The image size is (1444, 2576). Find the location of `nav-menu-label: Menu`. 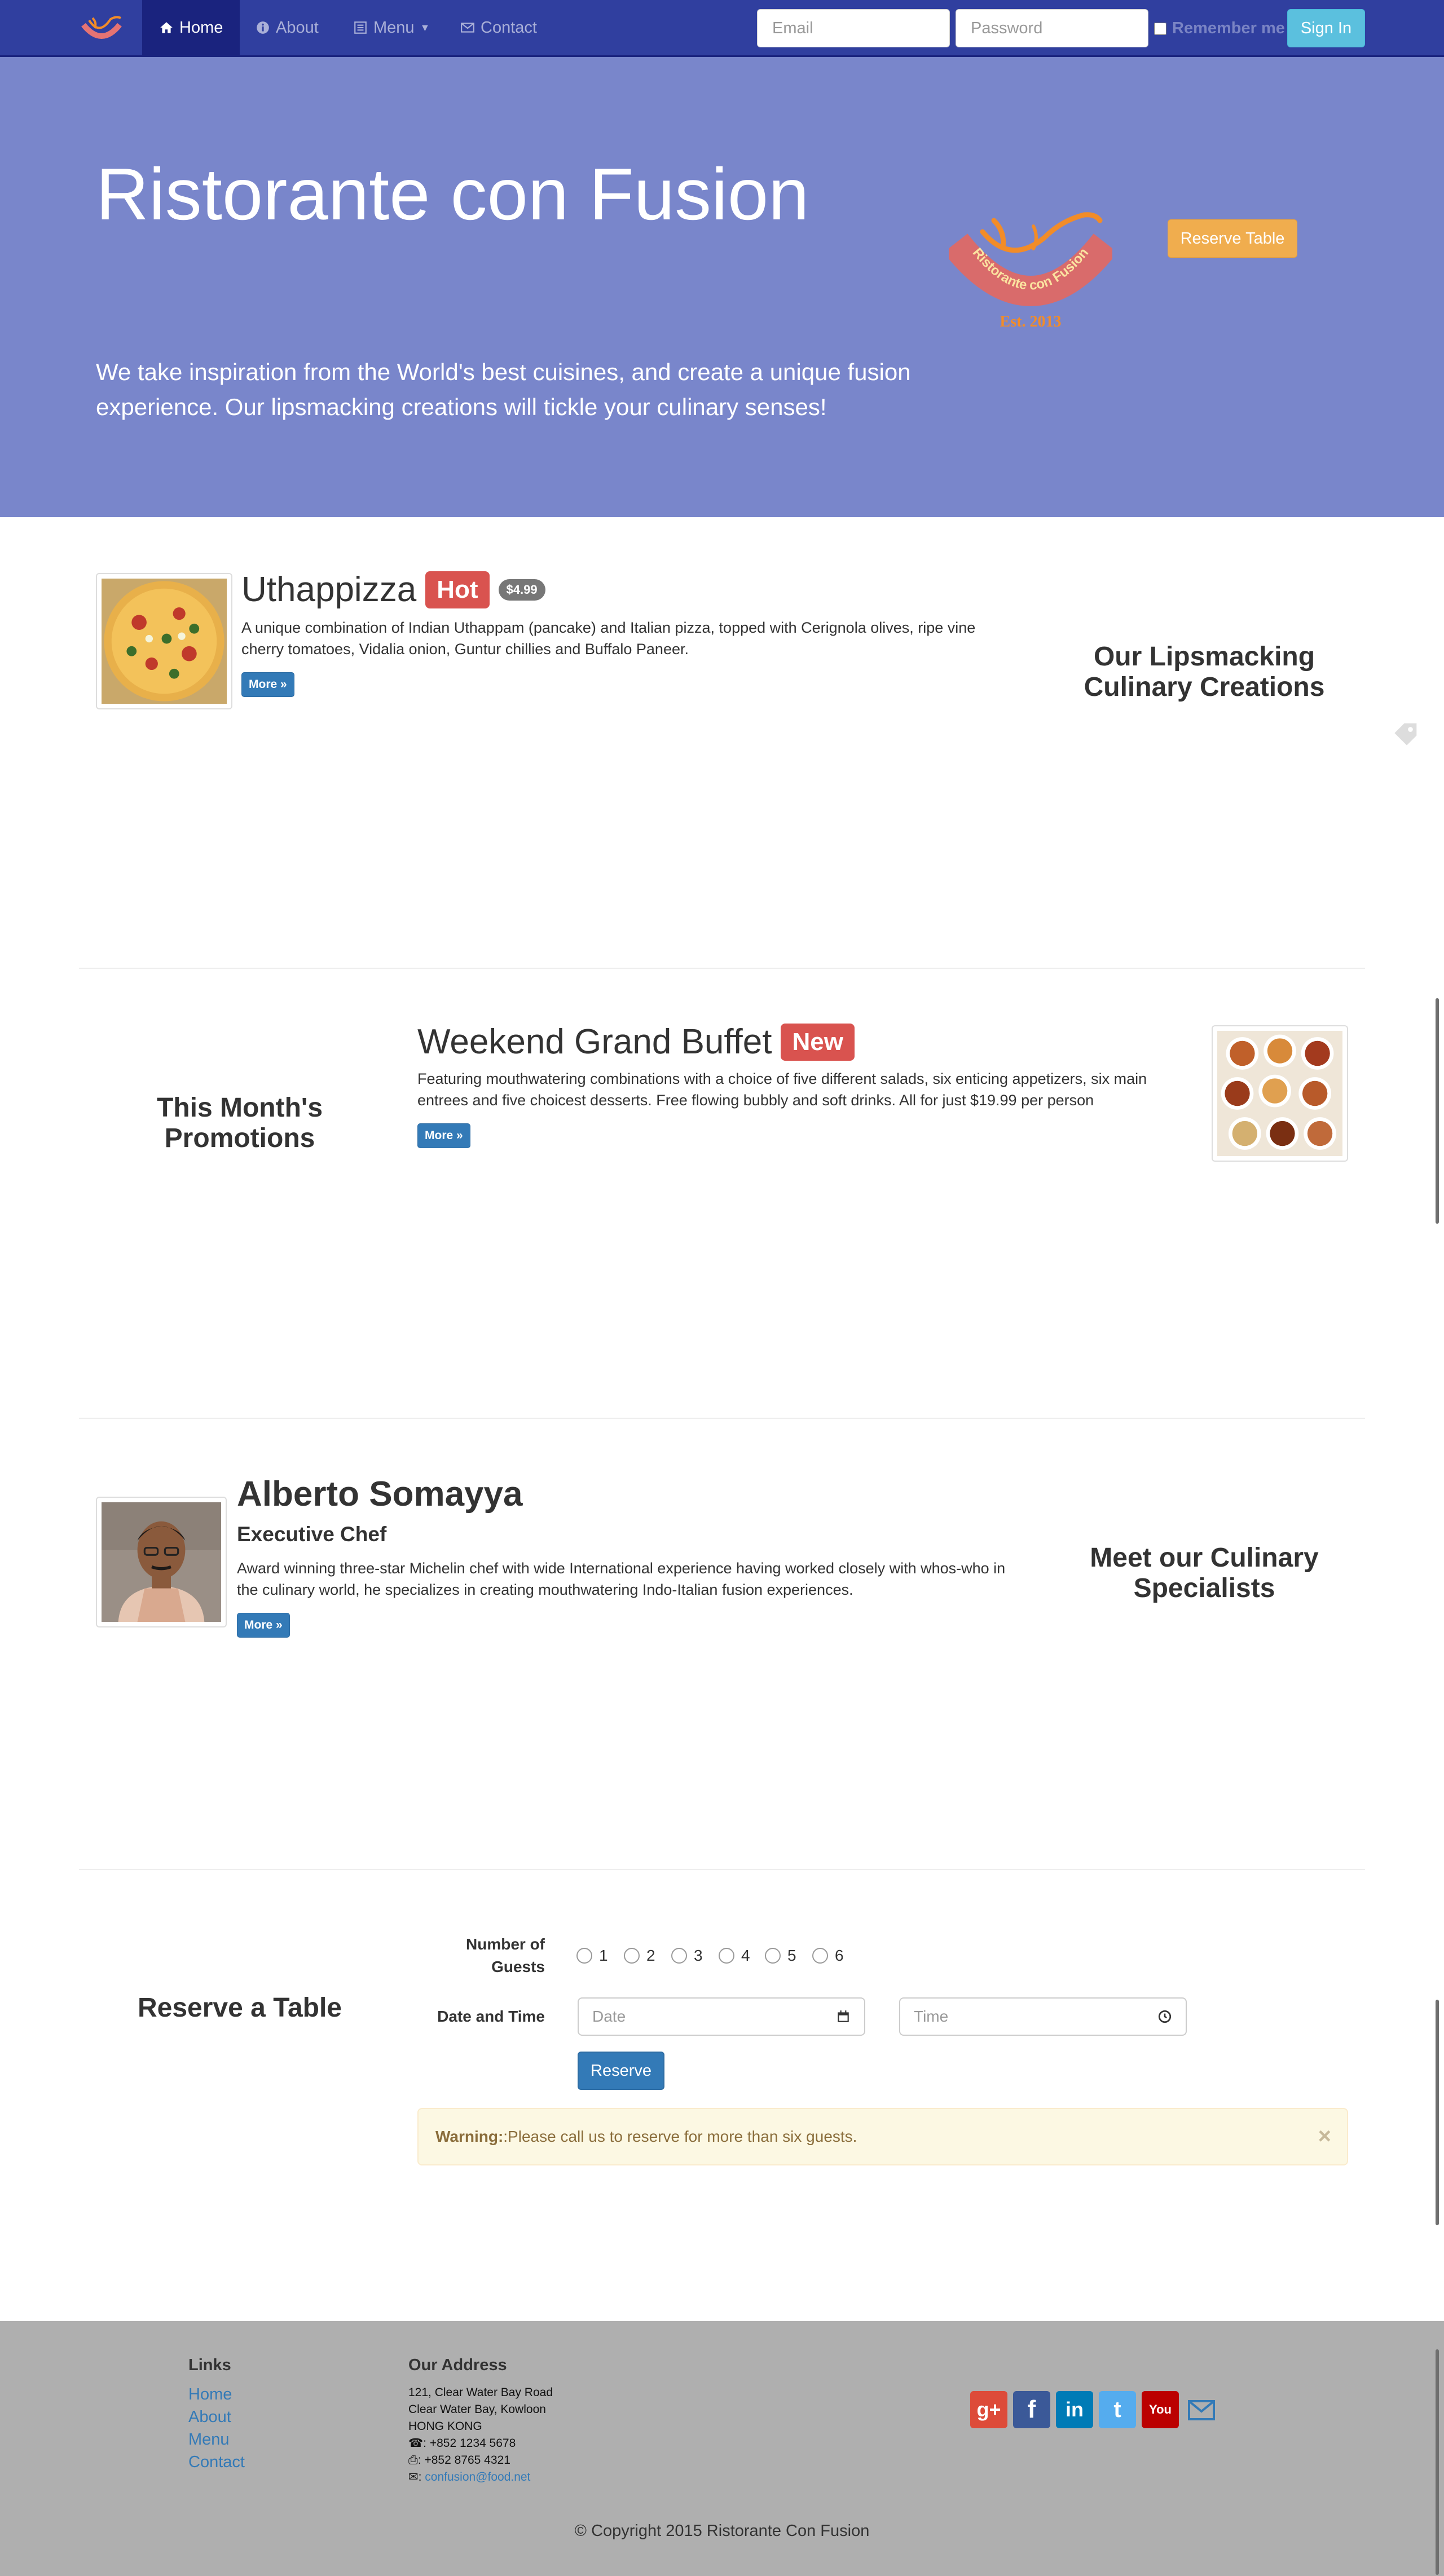

nav-menu-label: Menu is located at coordinates (394, 27).